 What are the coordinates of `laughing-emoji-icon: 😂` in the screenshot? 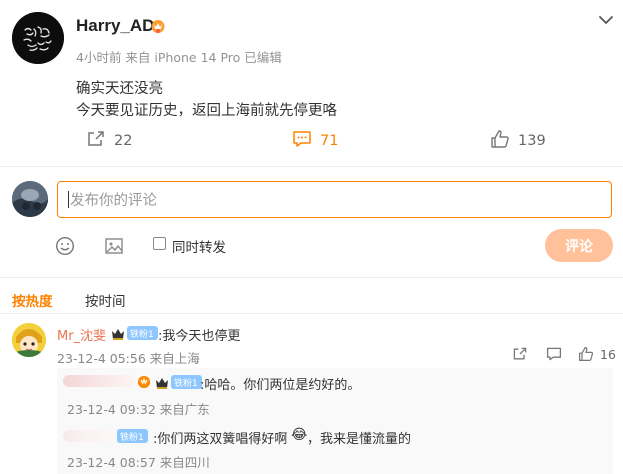 It's located at (299, 435).